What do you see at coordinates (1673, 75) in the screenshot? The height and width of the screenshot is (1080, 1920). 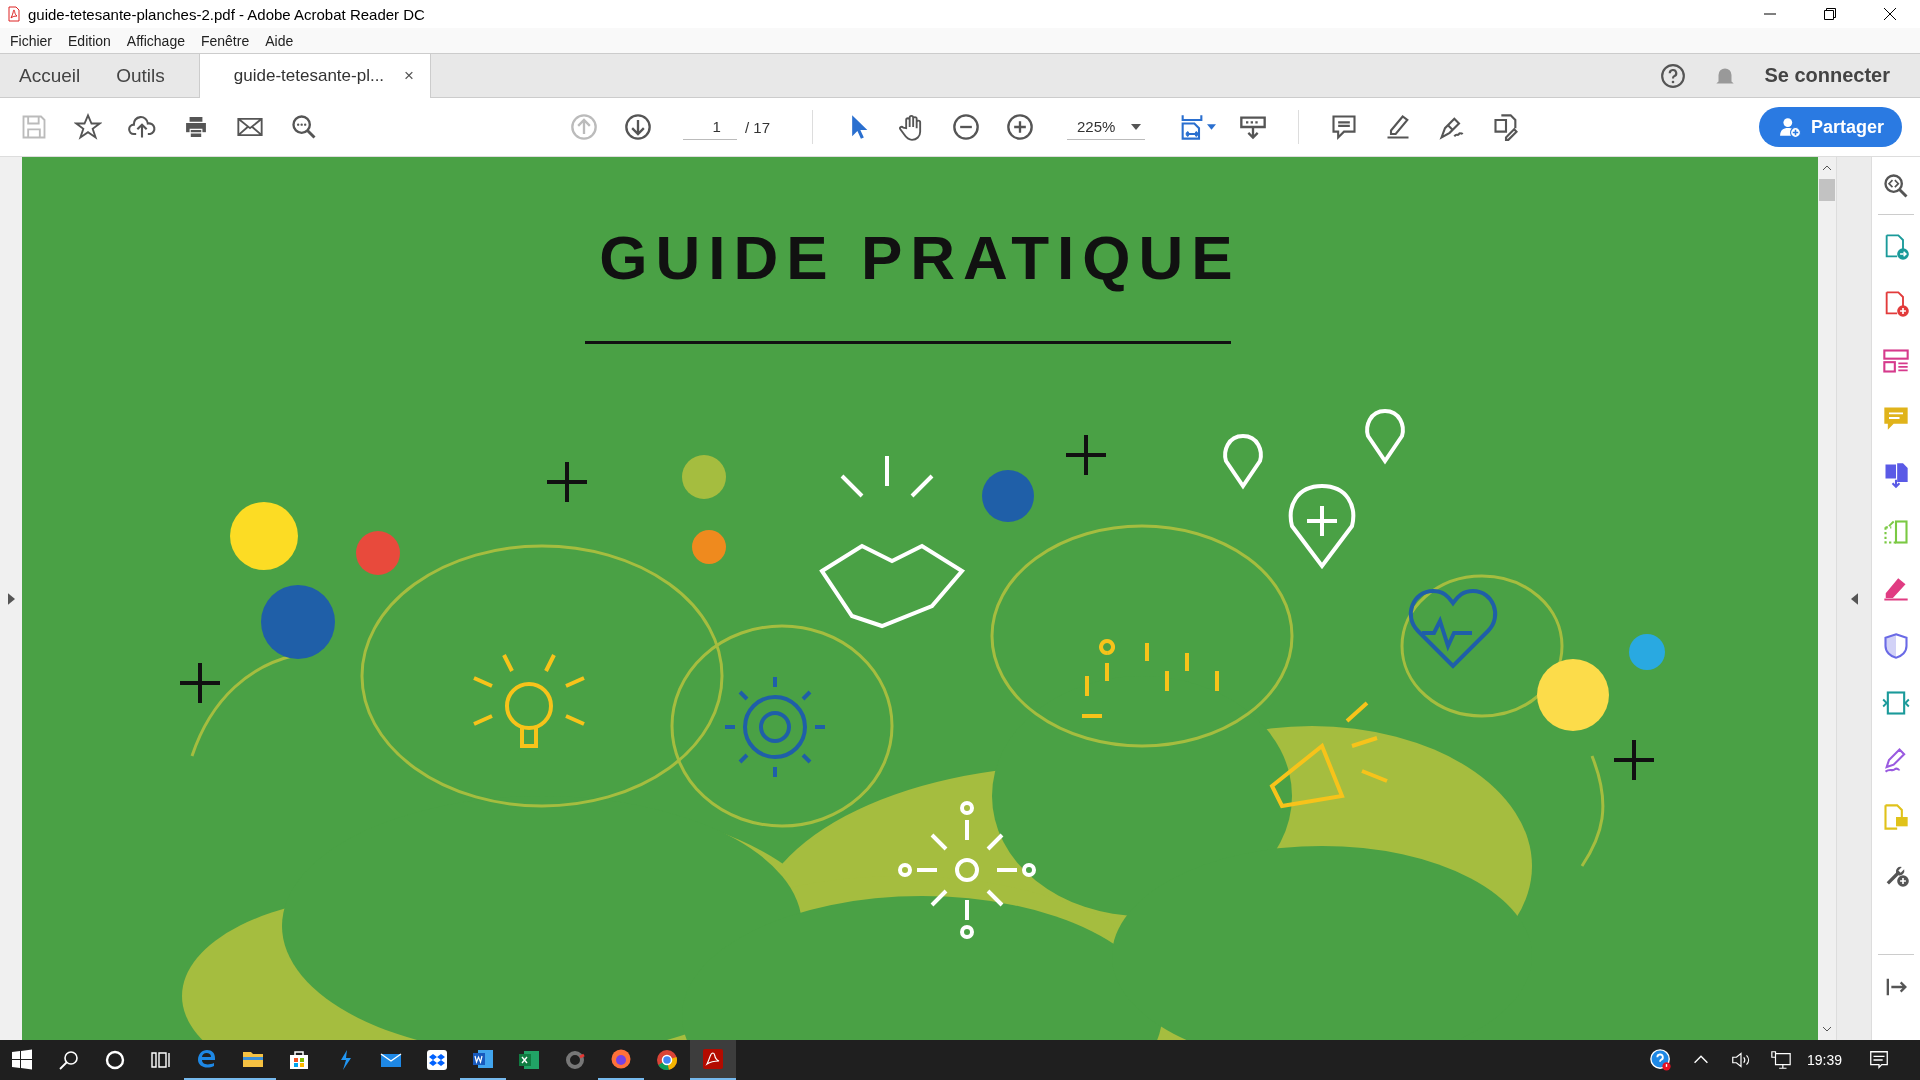 I see `help-icon` at bounding box center [1673, 75].